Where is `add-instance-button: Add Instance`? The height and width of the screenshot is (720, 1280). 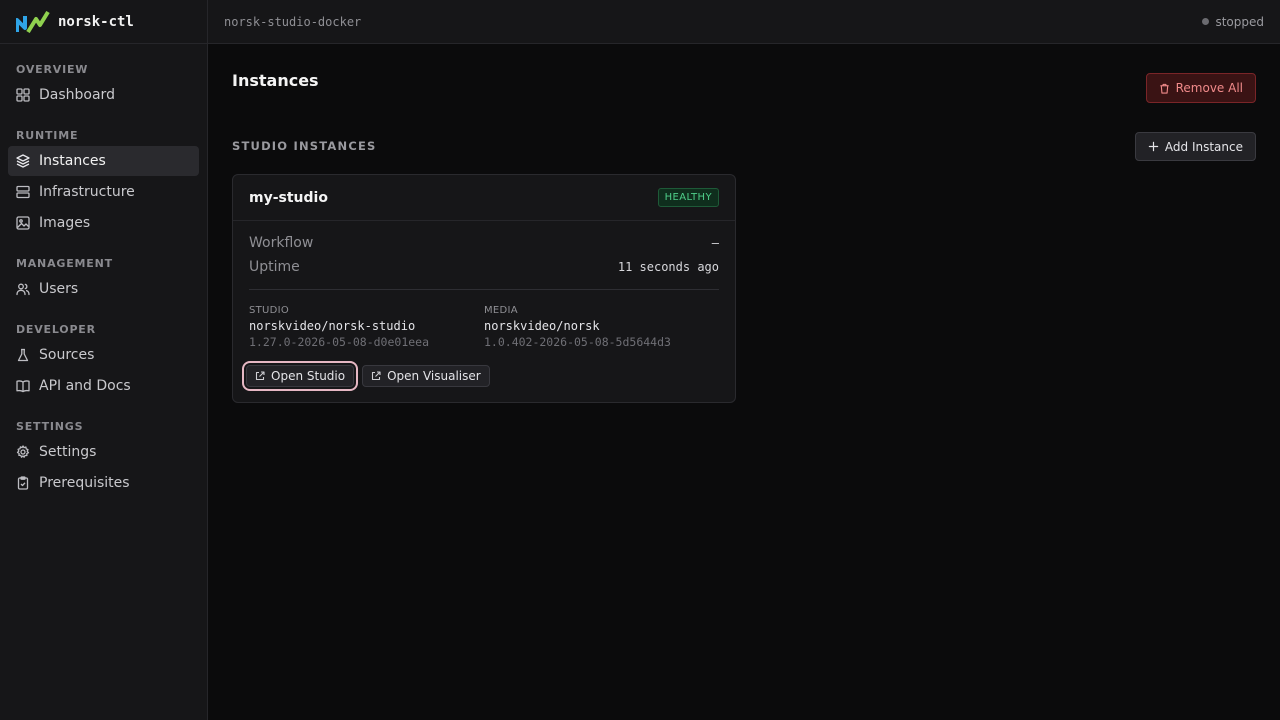
add-instance-button: Add Instance is located at coordinates (1195, 146).